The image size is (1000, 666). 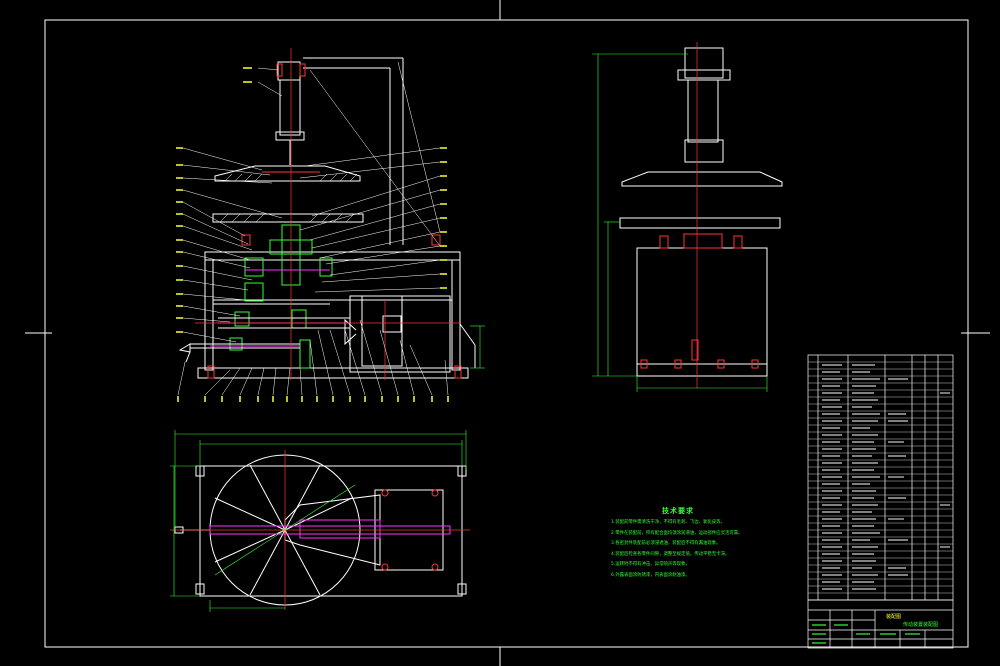 What do you see at coordinates (678, 511) in the screenshot?
I see `technical-requirements-title: 技术要求` at bounding box center [678, 511].